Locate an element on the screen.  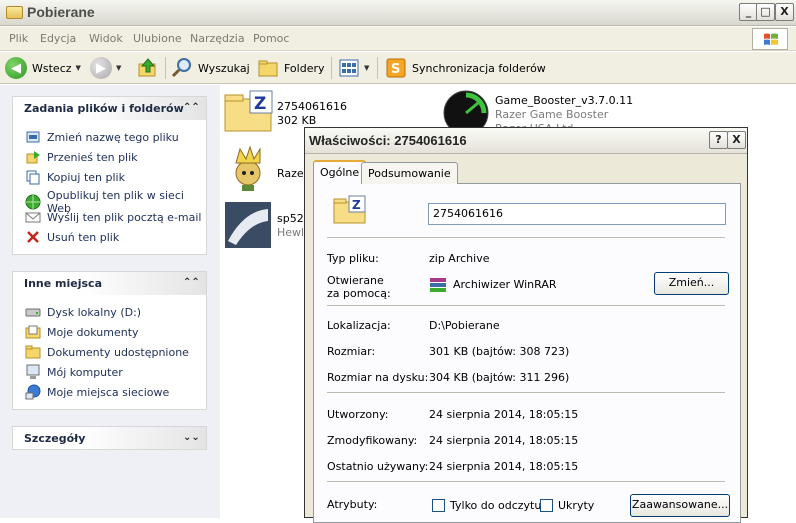
forward-arrow-icon: ▶ is located at coordinates (101, 68).